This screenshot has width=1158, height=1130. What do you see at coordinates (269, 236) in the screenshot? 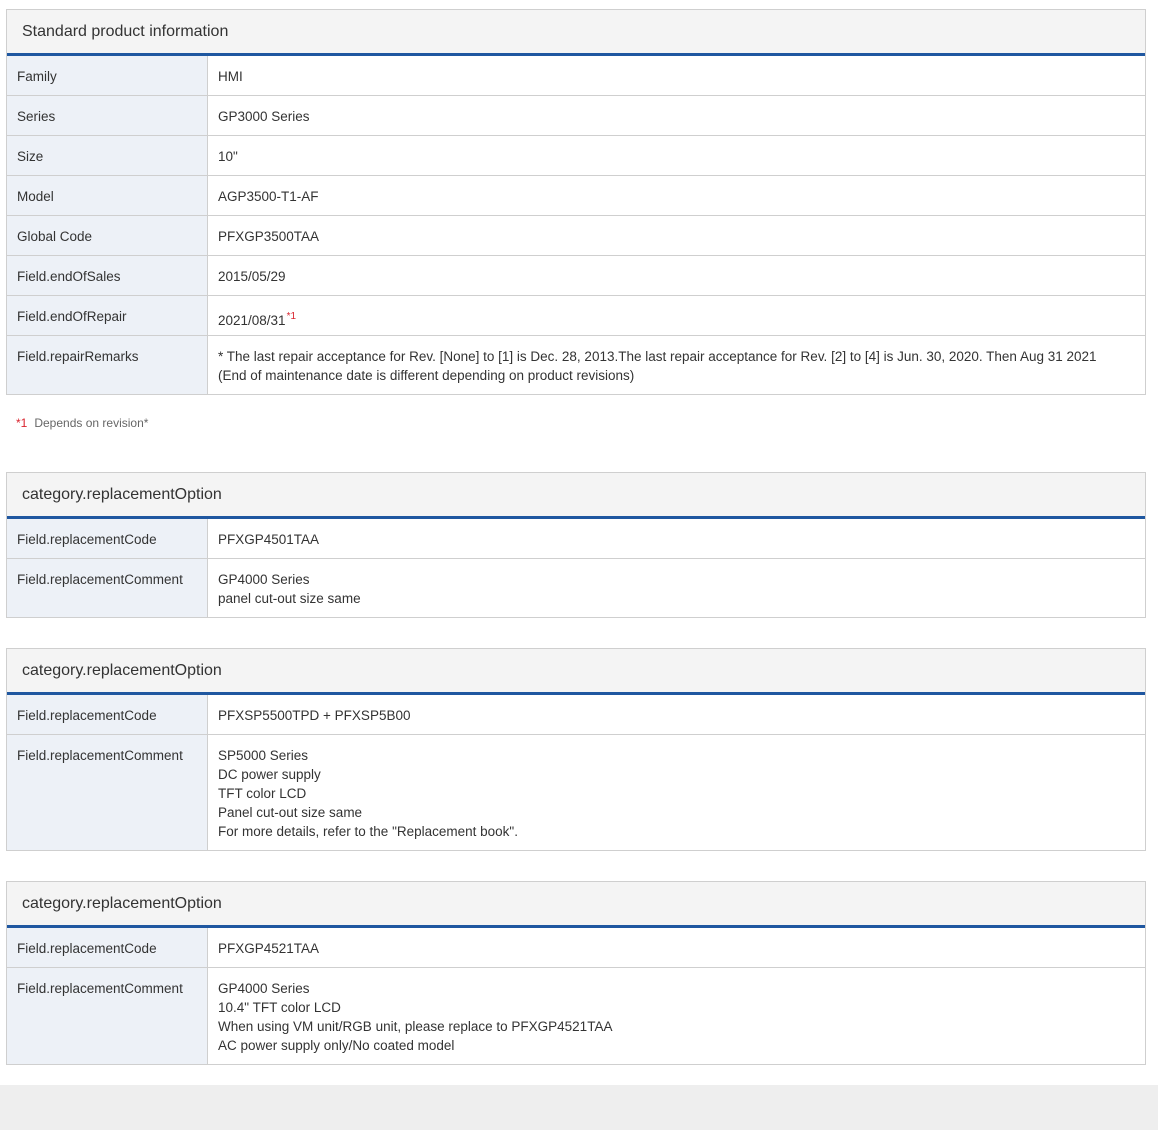
I see `row-value: PFXGP3500TAA` at bounding box center [269, 236].